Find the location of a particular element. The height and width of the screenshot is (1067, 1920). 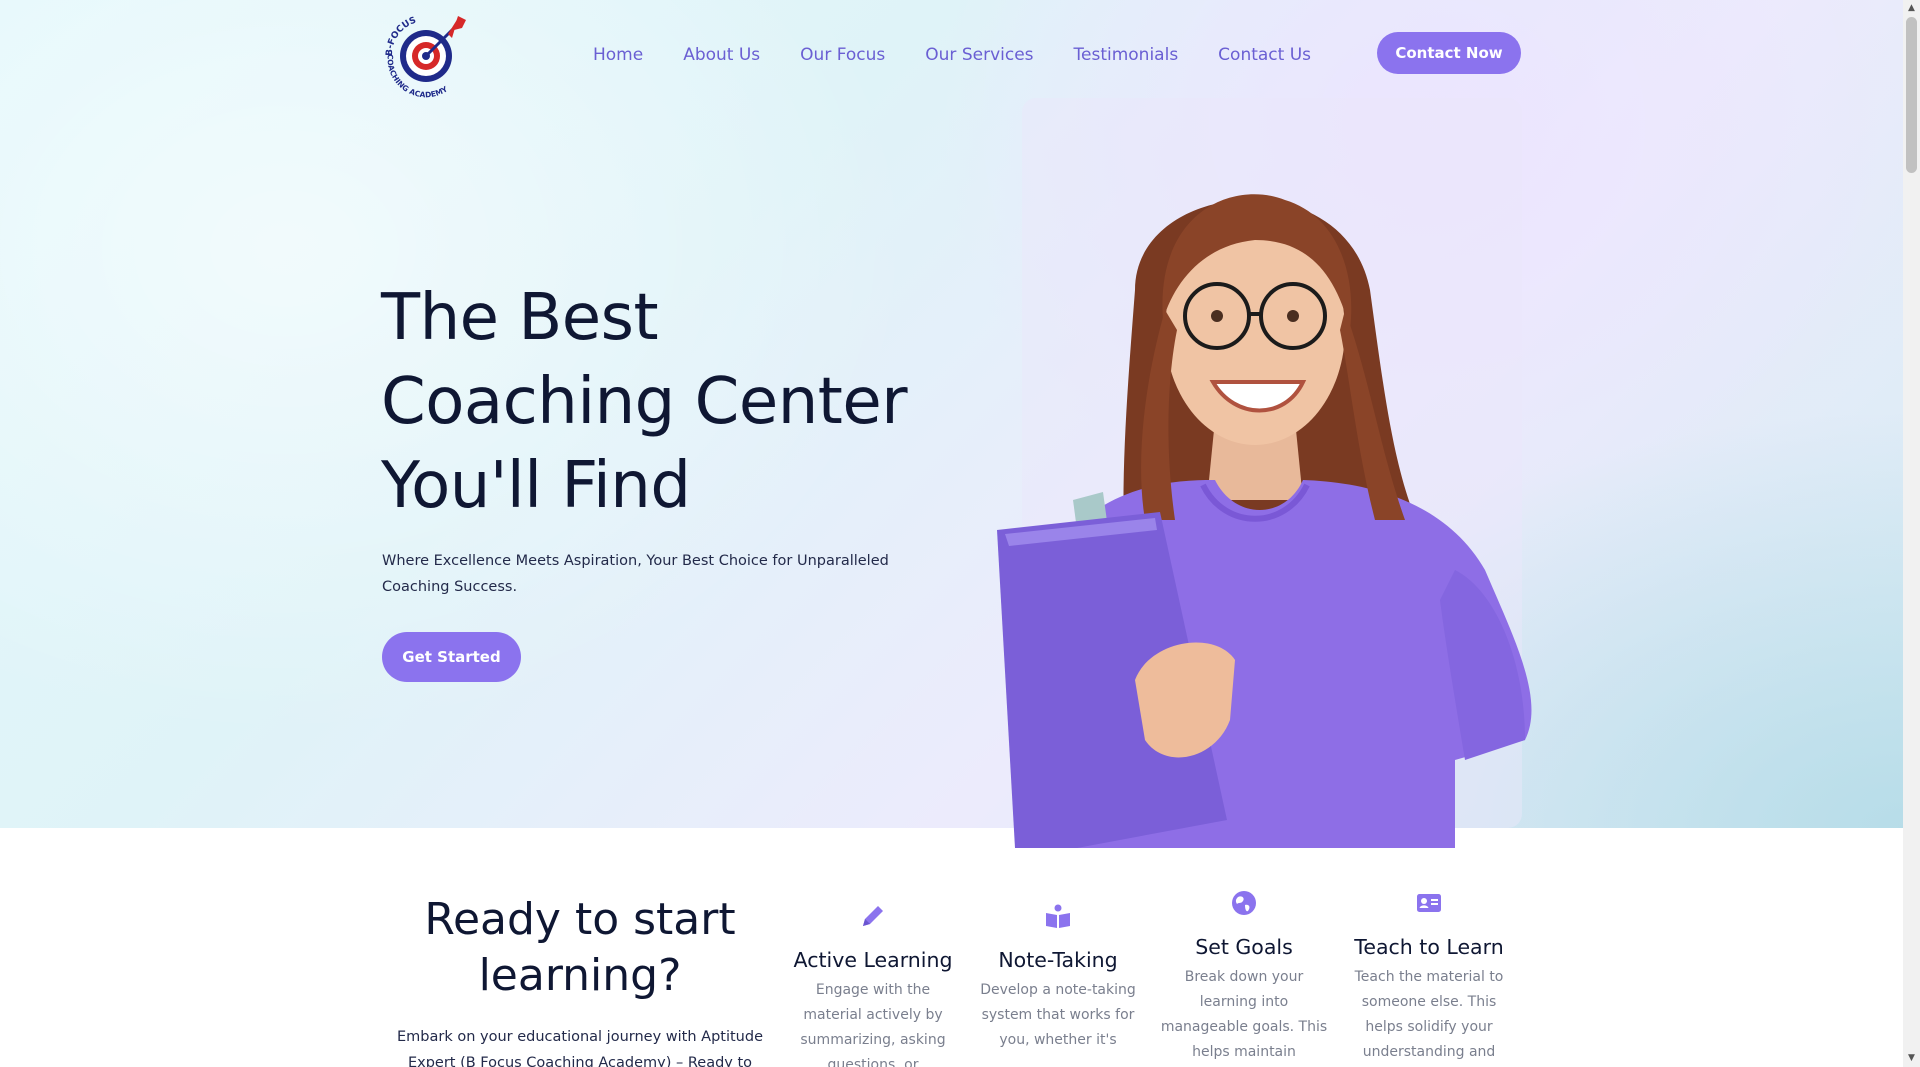

pencil-icon is located at coordinates (873, 916).